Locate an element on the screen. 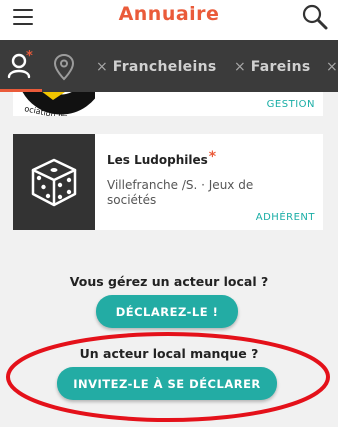 This screenshot has height=427, width=338. chip-label: Francheleins is located at coordinates (164, 67).